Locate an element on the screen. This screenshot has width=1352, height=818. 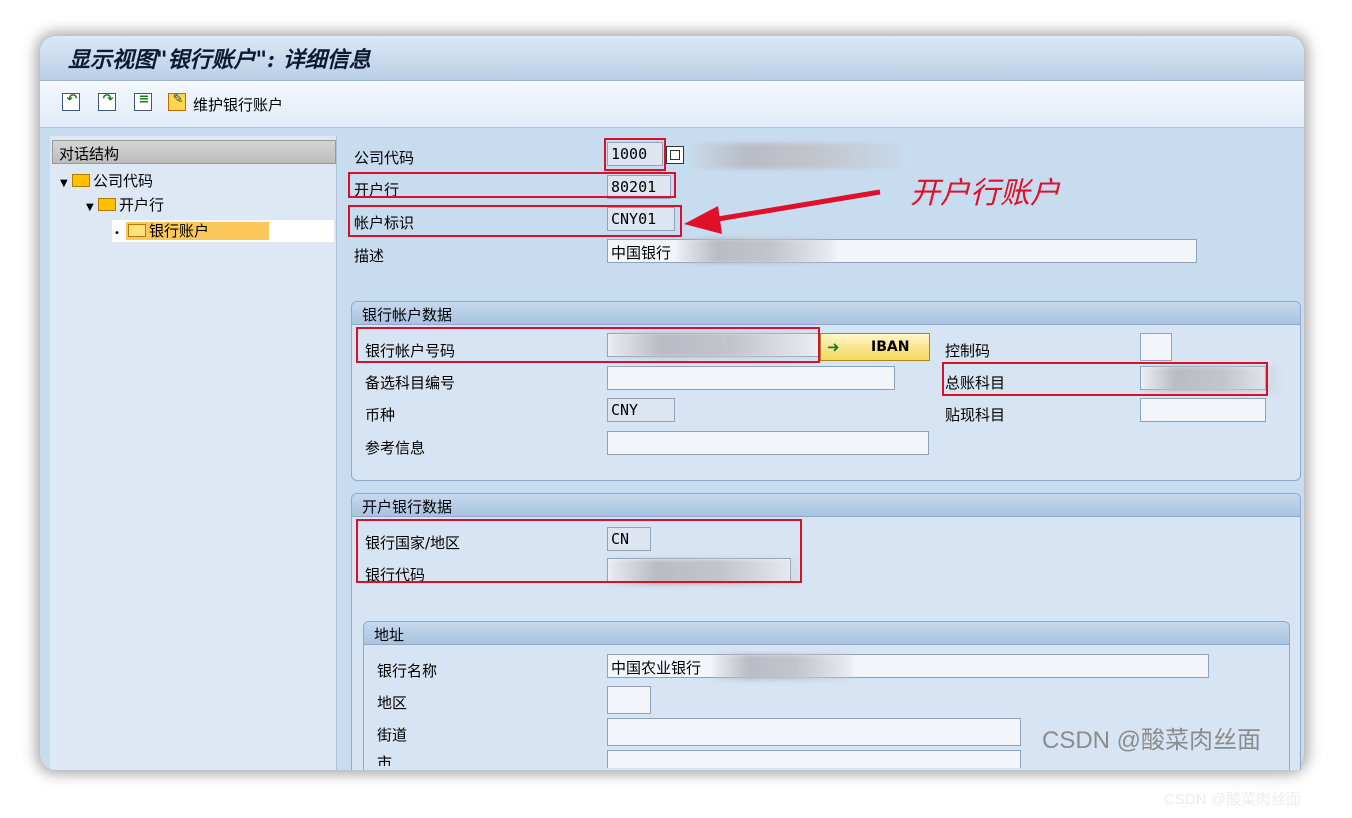
street-label: 街道 is located at coordinates (392, 735).